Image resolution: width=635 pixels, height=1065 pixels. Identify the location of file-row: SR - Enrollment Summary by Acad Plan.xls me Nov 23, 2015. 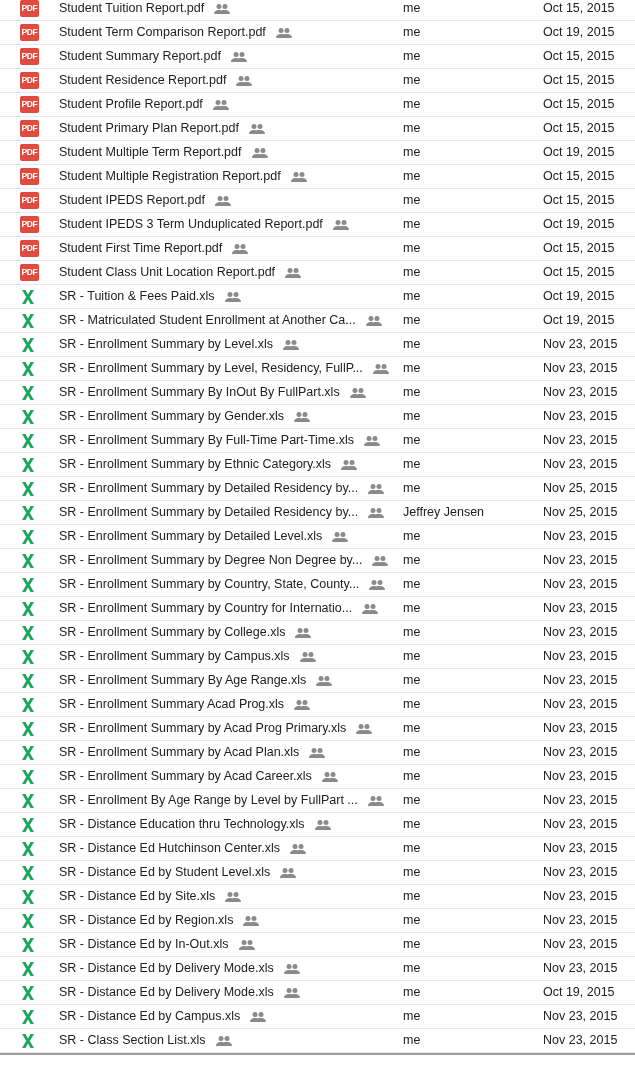
(317, 753).